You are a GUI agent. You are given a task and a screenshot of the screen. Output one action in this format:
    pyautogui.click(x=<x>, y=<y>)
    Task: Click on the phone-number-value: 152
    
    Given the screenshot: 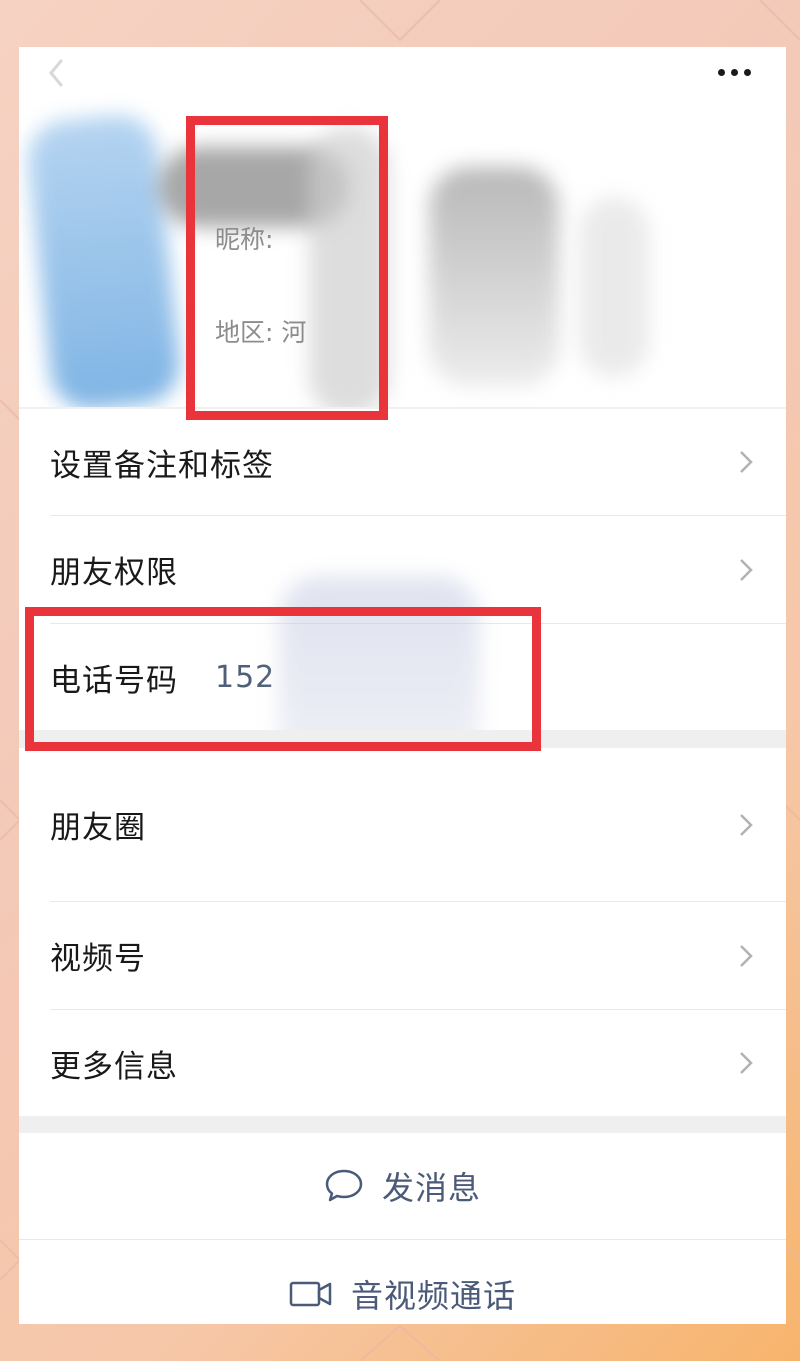 What is the action you would take?
    pyautogui.click(x=245, y=677)
    